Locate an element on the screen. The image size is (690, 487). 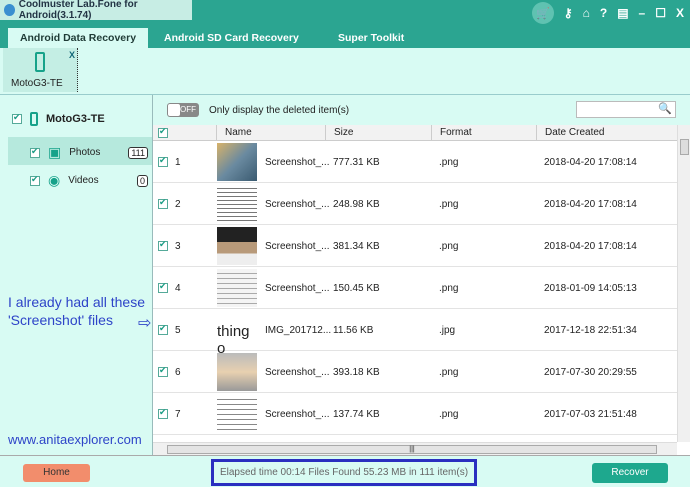
search-input: 🔍 is located at coordinates (626, 109).